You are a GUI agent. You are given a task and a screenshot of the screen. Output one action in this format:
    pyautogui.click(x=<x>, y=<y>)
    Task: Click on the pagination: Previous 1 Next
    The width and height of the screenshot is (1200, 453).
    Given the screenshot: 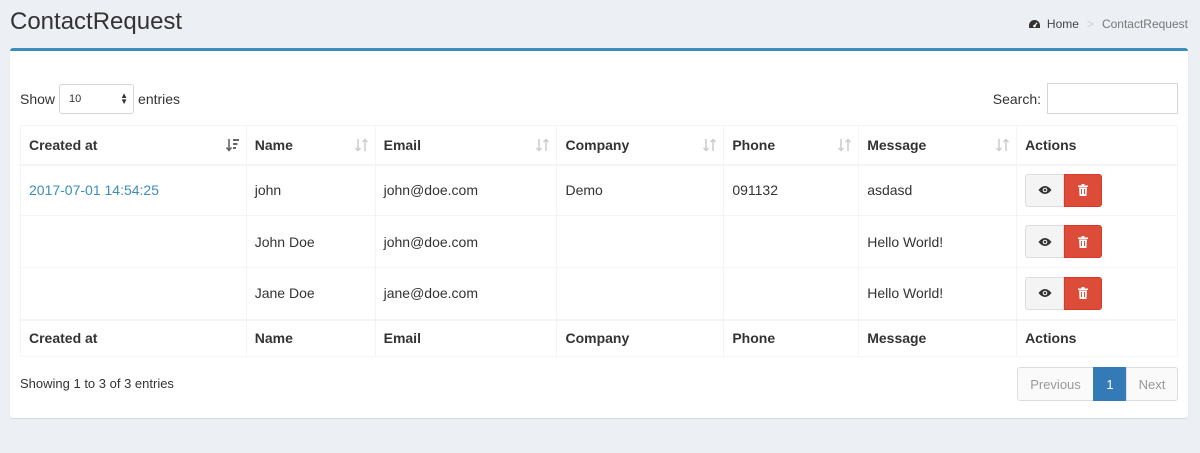 What is the action you would take?
    pyautogui.click(x=1097, y=384)
    